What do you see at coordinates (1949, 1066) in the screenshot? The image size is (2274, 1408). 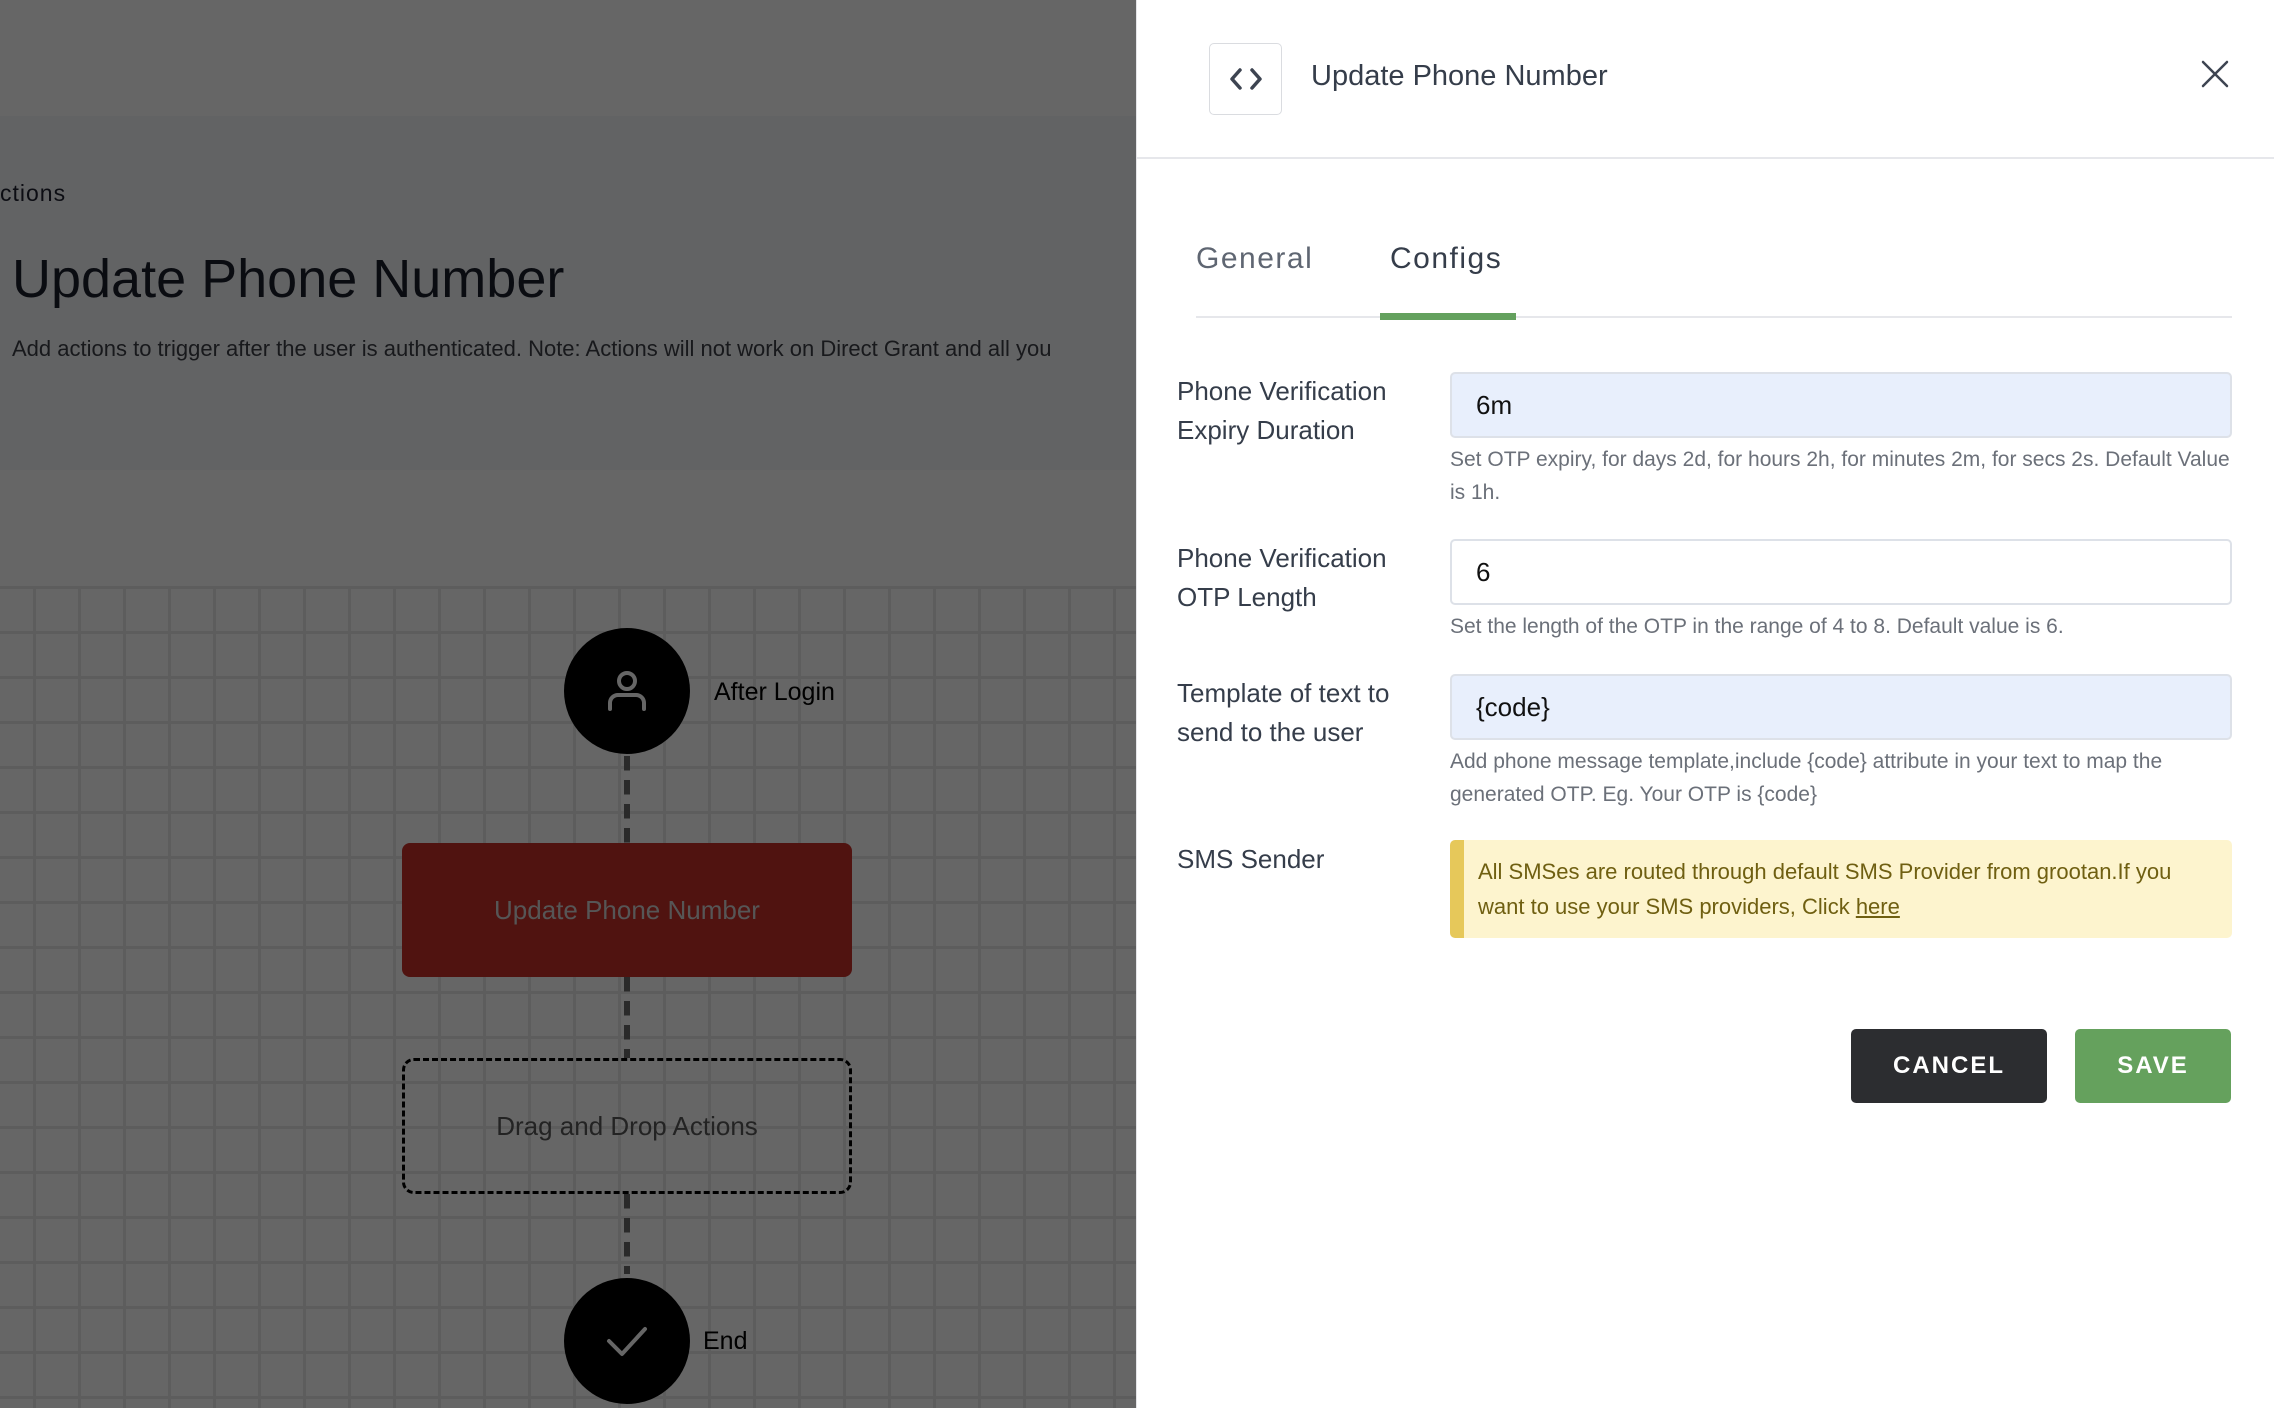 I see `cancel-button: CANCEL` at bounding box center [1949, 1066].